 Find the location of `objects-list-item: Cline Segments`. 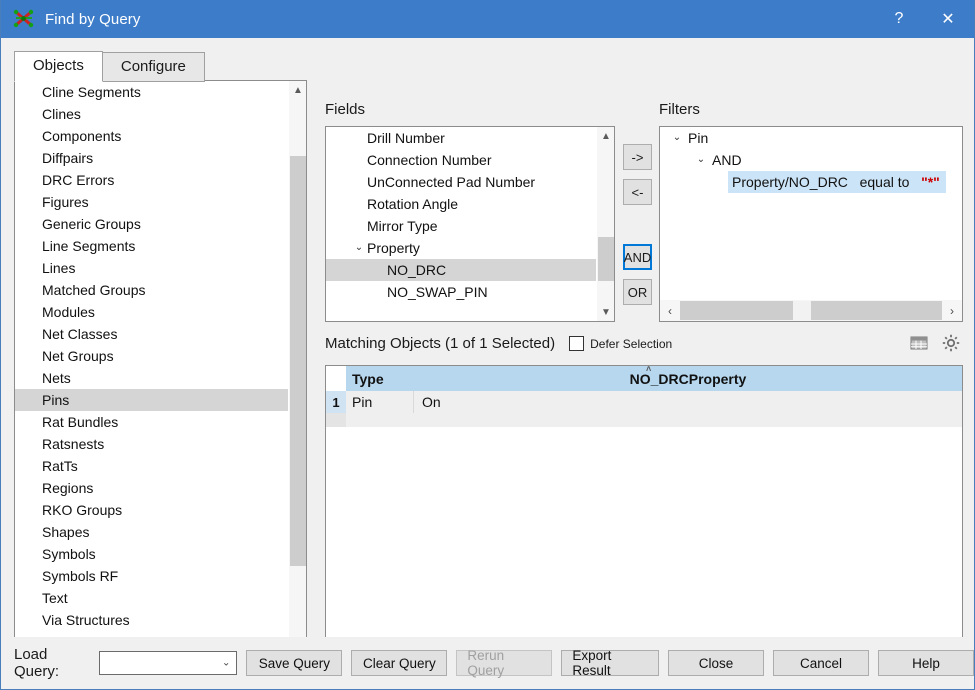

objects-list-item: Cline Segments is located at coordinates (151, 92).